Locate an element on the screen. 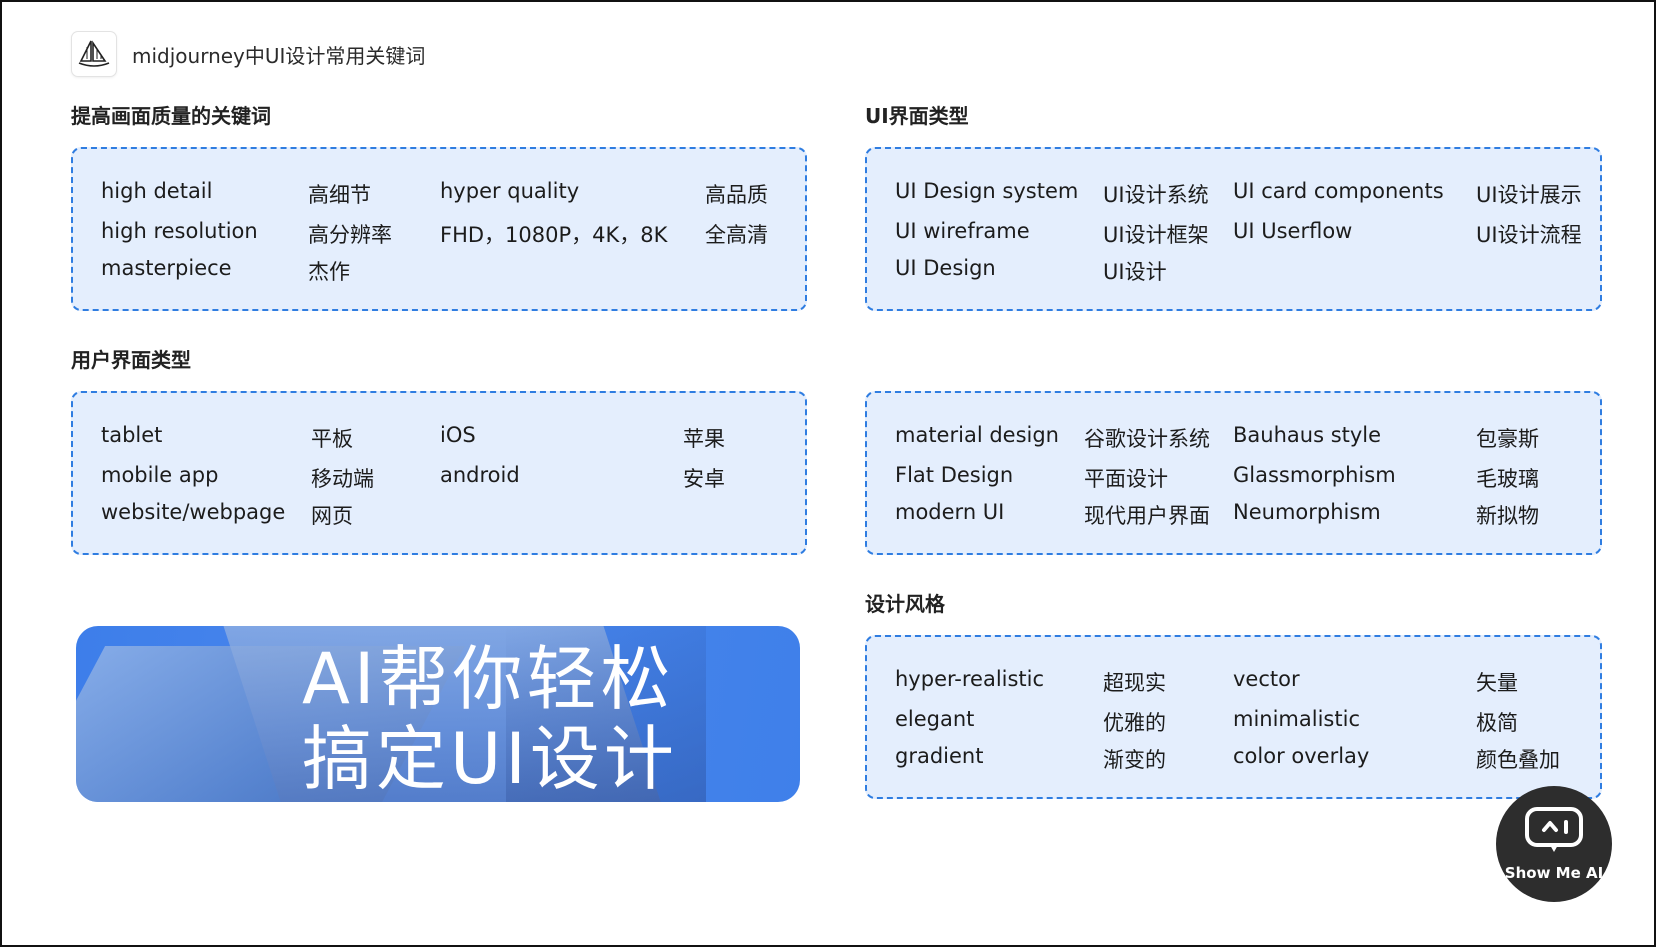 This screenshot has height=947, width=1656. keyword-en: masterpiece is located at coordinates (166, 268).